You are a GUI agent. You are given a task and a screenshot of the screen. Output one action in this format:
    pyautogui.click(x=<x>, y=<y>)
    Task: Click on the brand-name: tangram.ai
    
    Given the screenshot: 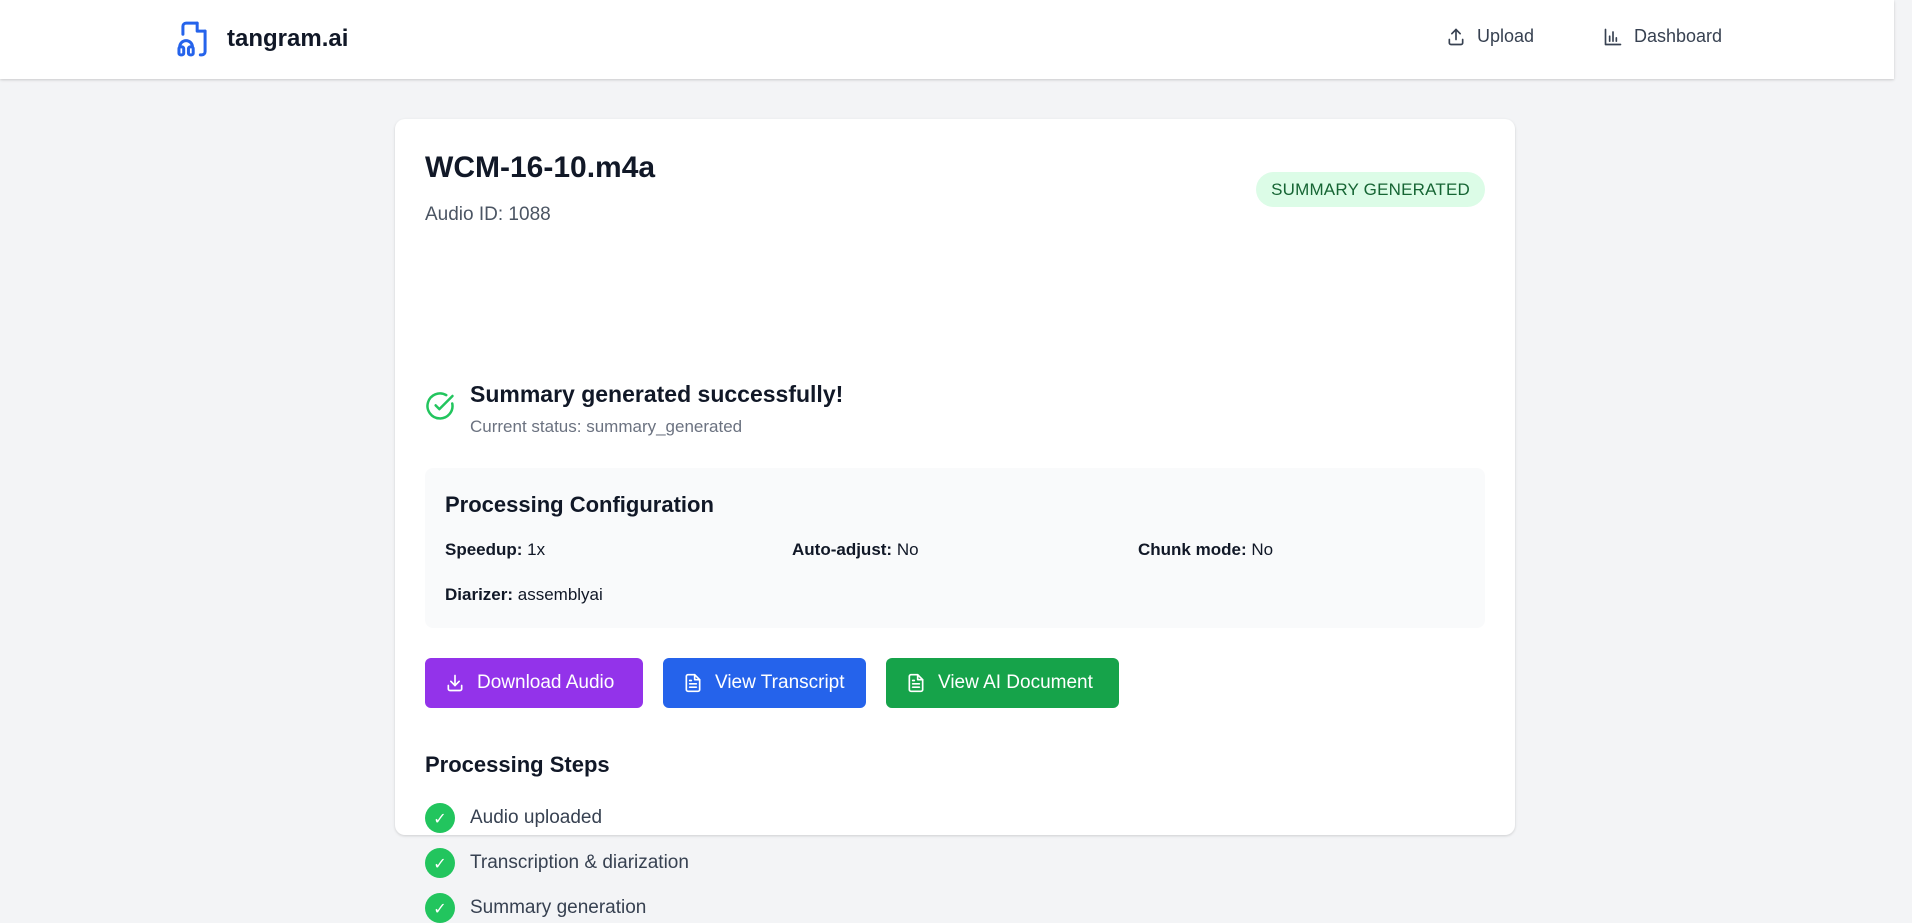 What is the action you would take?
    pyautogui.click(x=288, y=38)
    